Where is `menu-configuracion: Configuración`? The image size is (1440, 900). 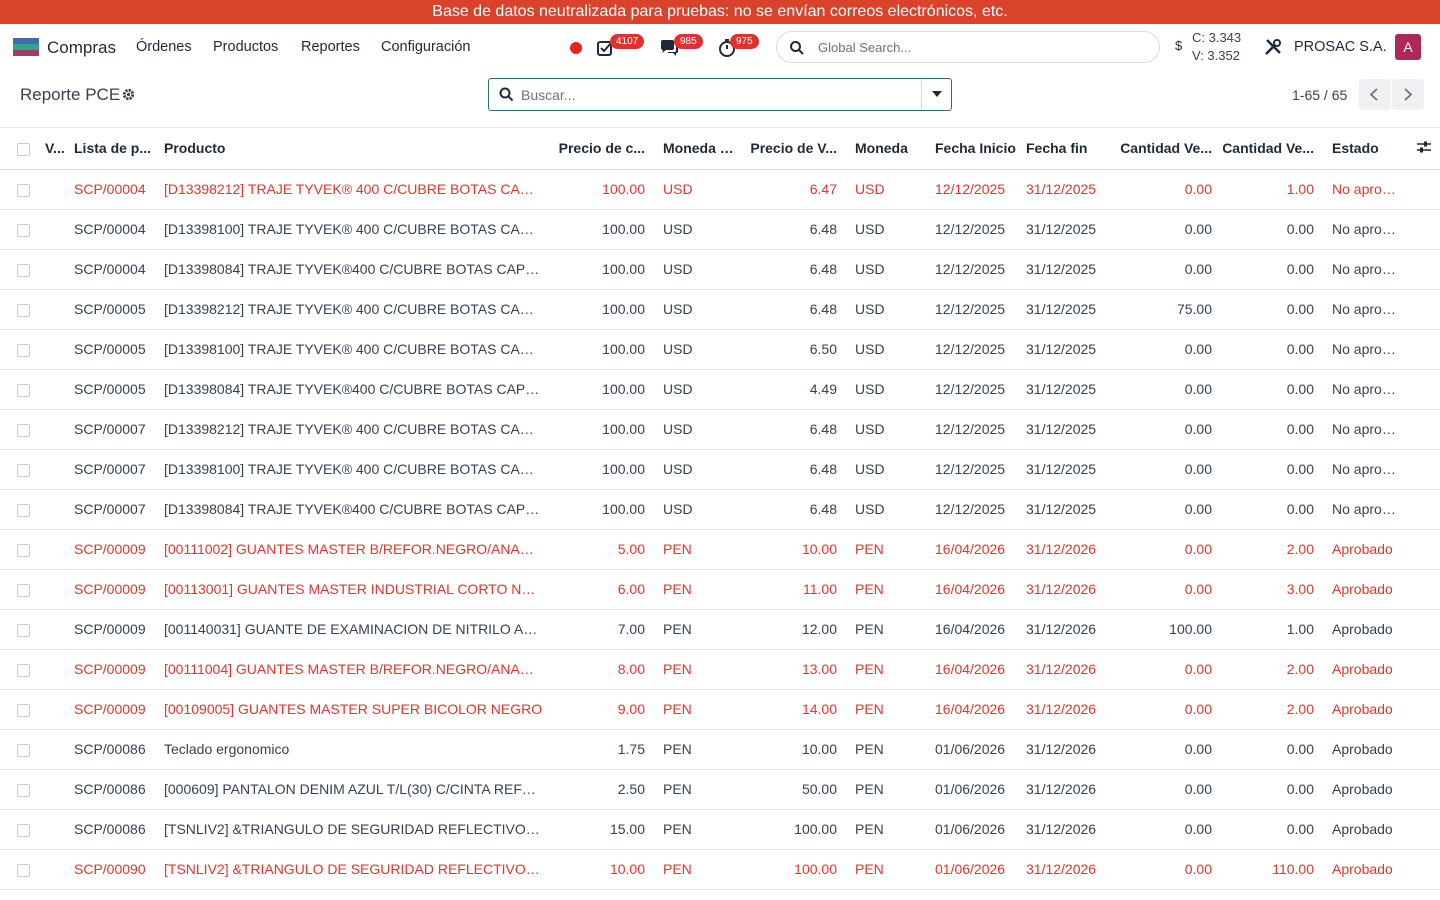
menu-configuracion: Configuración is located at coordinates (425, 47).